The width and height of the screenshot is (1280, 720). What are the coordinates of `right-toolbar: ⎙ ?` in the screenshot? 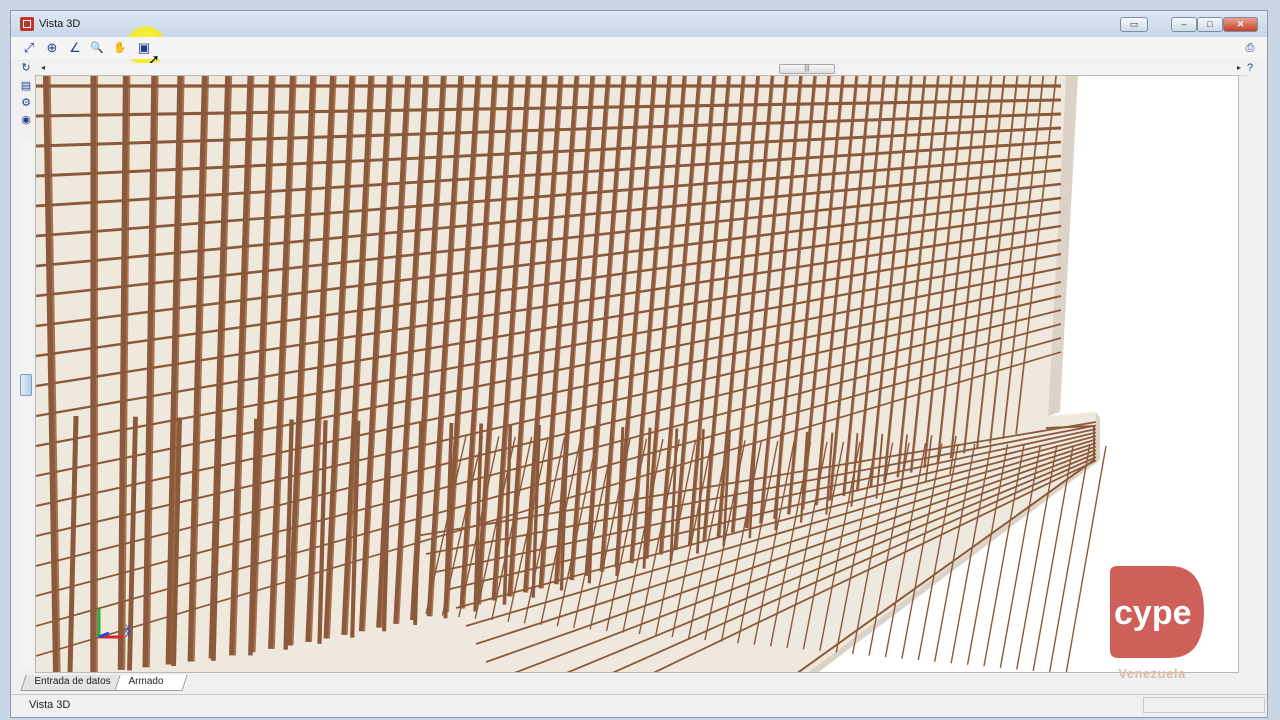 It's located at (1251, 61).